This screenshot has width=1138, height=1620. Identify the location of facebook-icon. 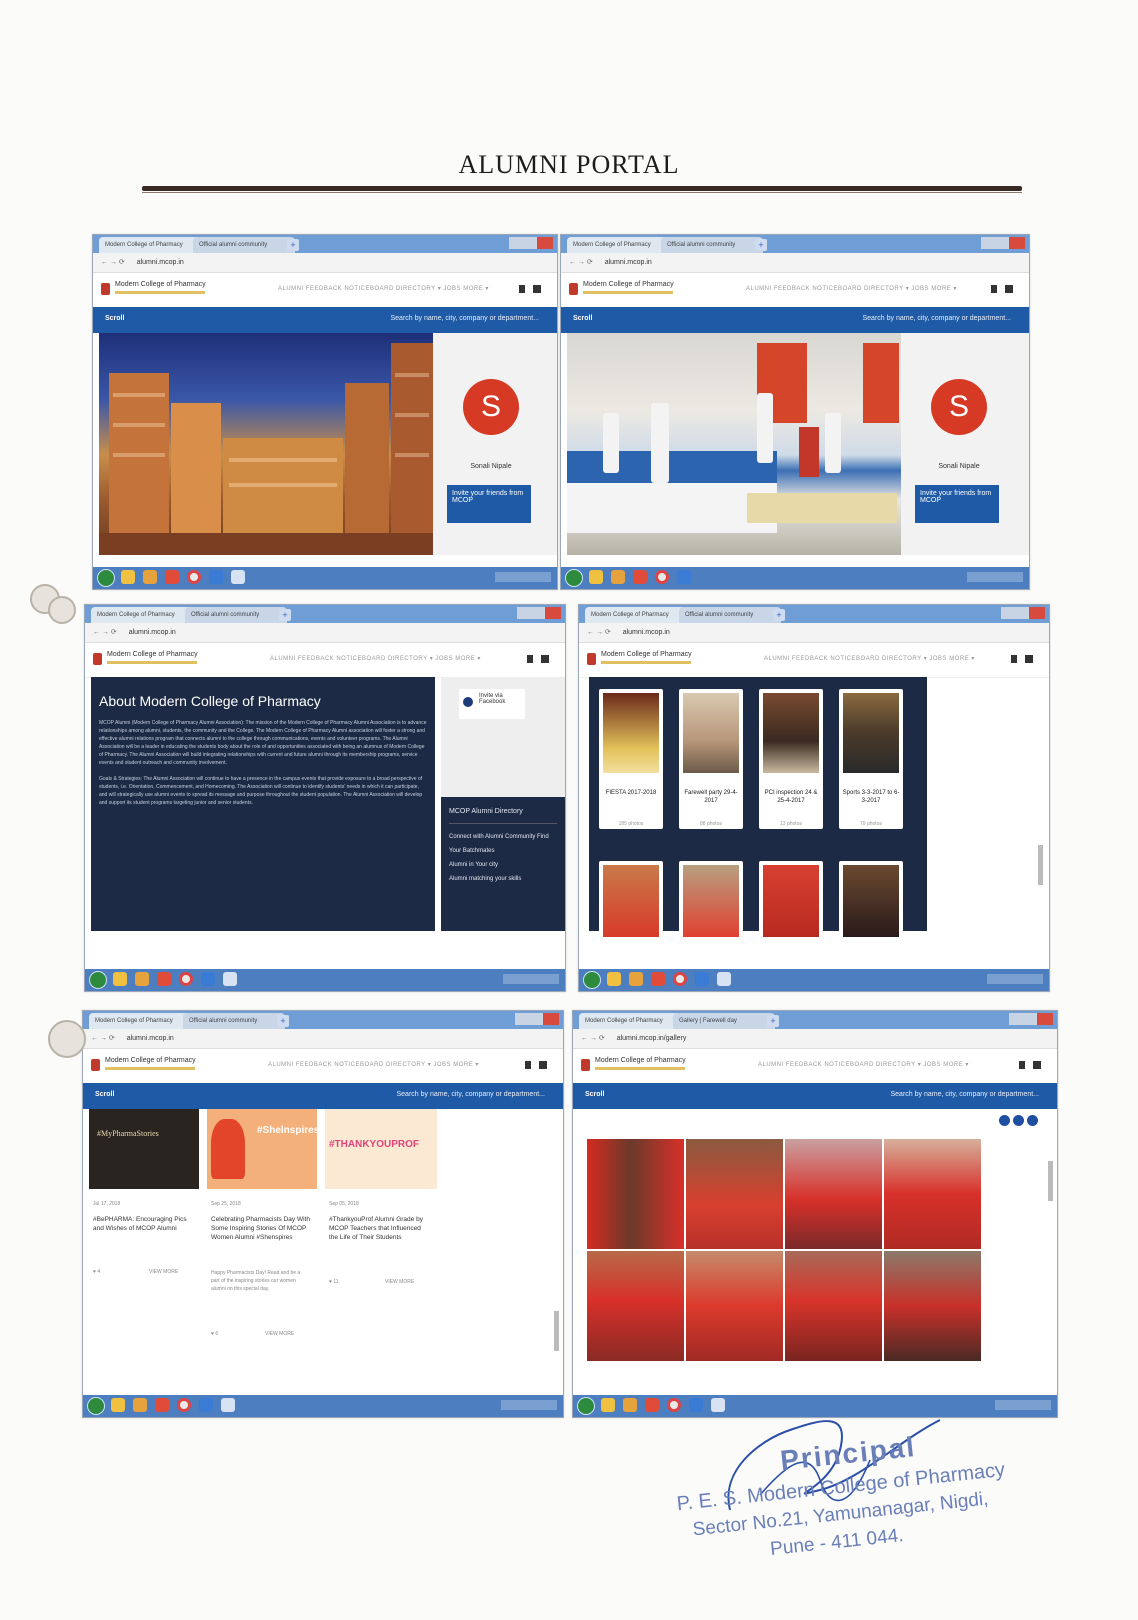
(1004, 1120).